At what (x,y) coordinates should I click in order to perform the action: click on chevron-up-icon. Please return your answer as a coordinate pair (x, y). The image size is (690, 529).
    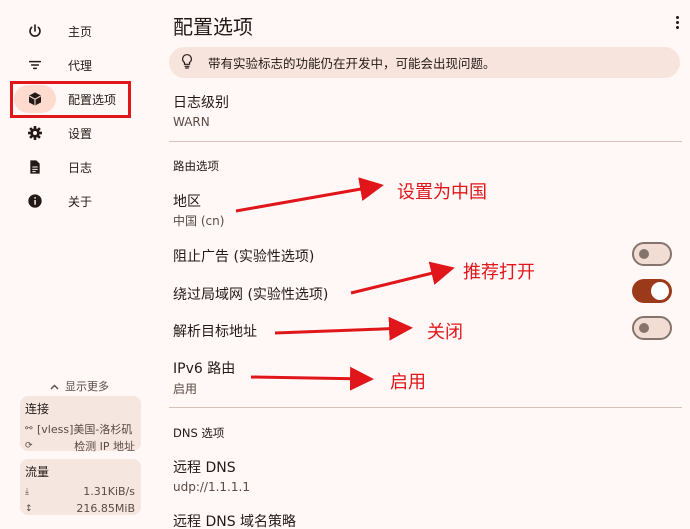
    Looking at the image, I should click on (54, 386).